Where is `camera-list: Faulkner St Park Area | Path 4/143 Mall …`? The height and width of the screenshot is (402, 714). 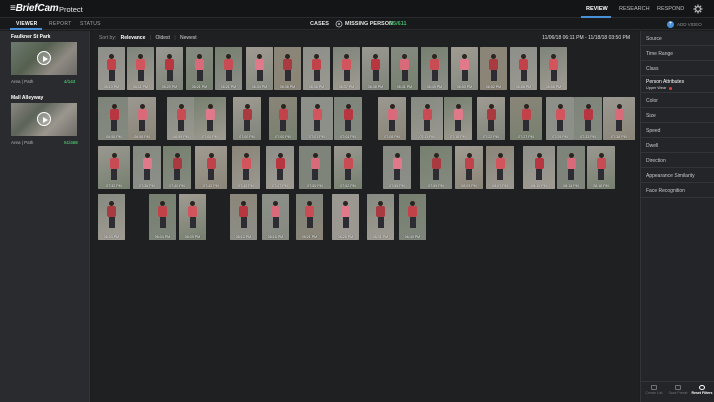 camera-list: Faulkner St Park Area | Path 4/143 Mall … is located at coordinates (45, 216).